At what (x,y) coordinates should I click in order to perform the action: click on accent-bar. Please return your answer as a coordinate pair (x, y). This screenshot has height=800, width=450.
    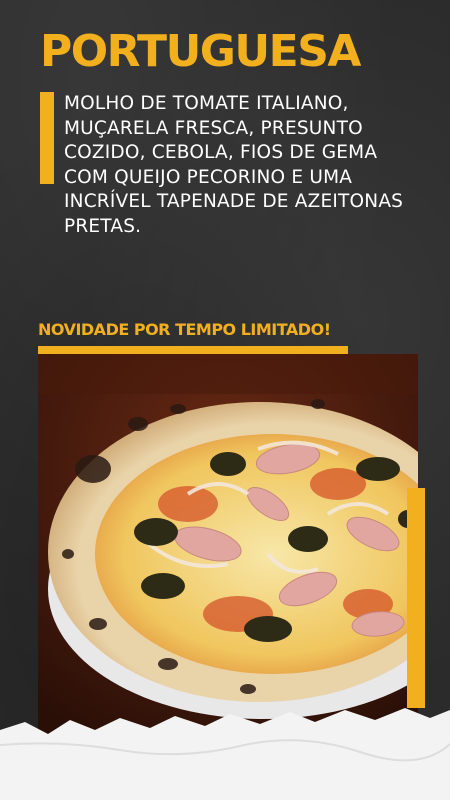
    Looking at the image, I should click on (47, 138).